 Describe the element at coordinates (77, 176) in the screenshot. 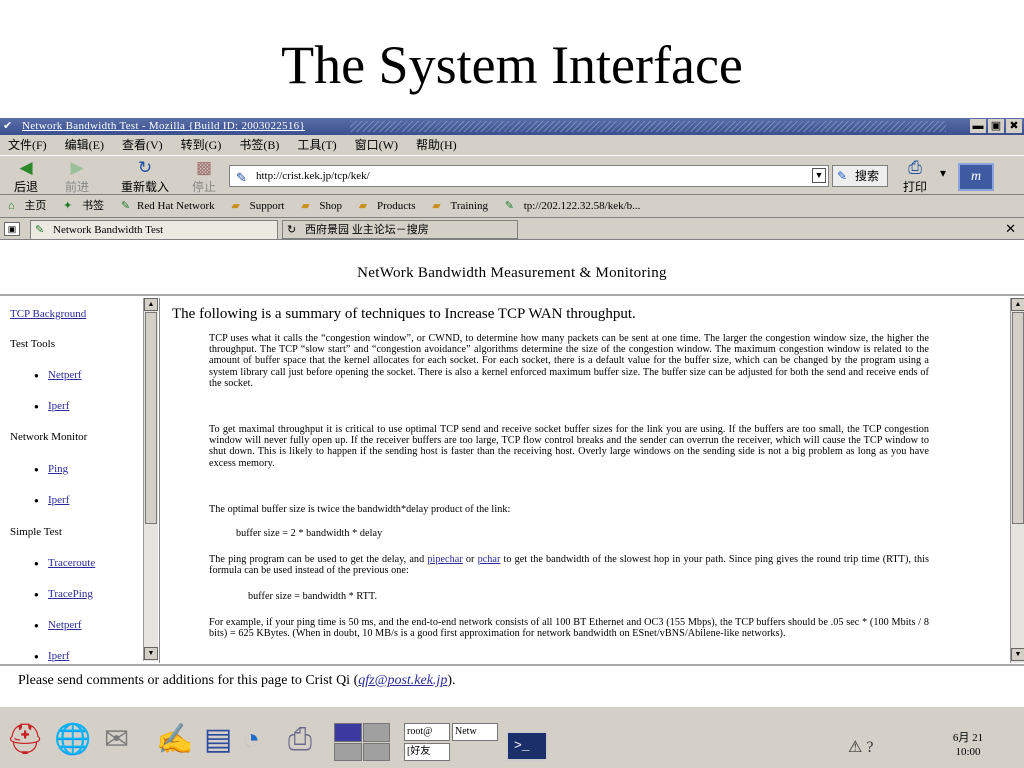

I see `forward-button: ▶ 前进` at that location.